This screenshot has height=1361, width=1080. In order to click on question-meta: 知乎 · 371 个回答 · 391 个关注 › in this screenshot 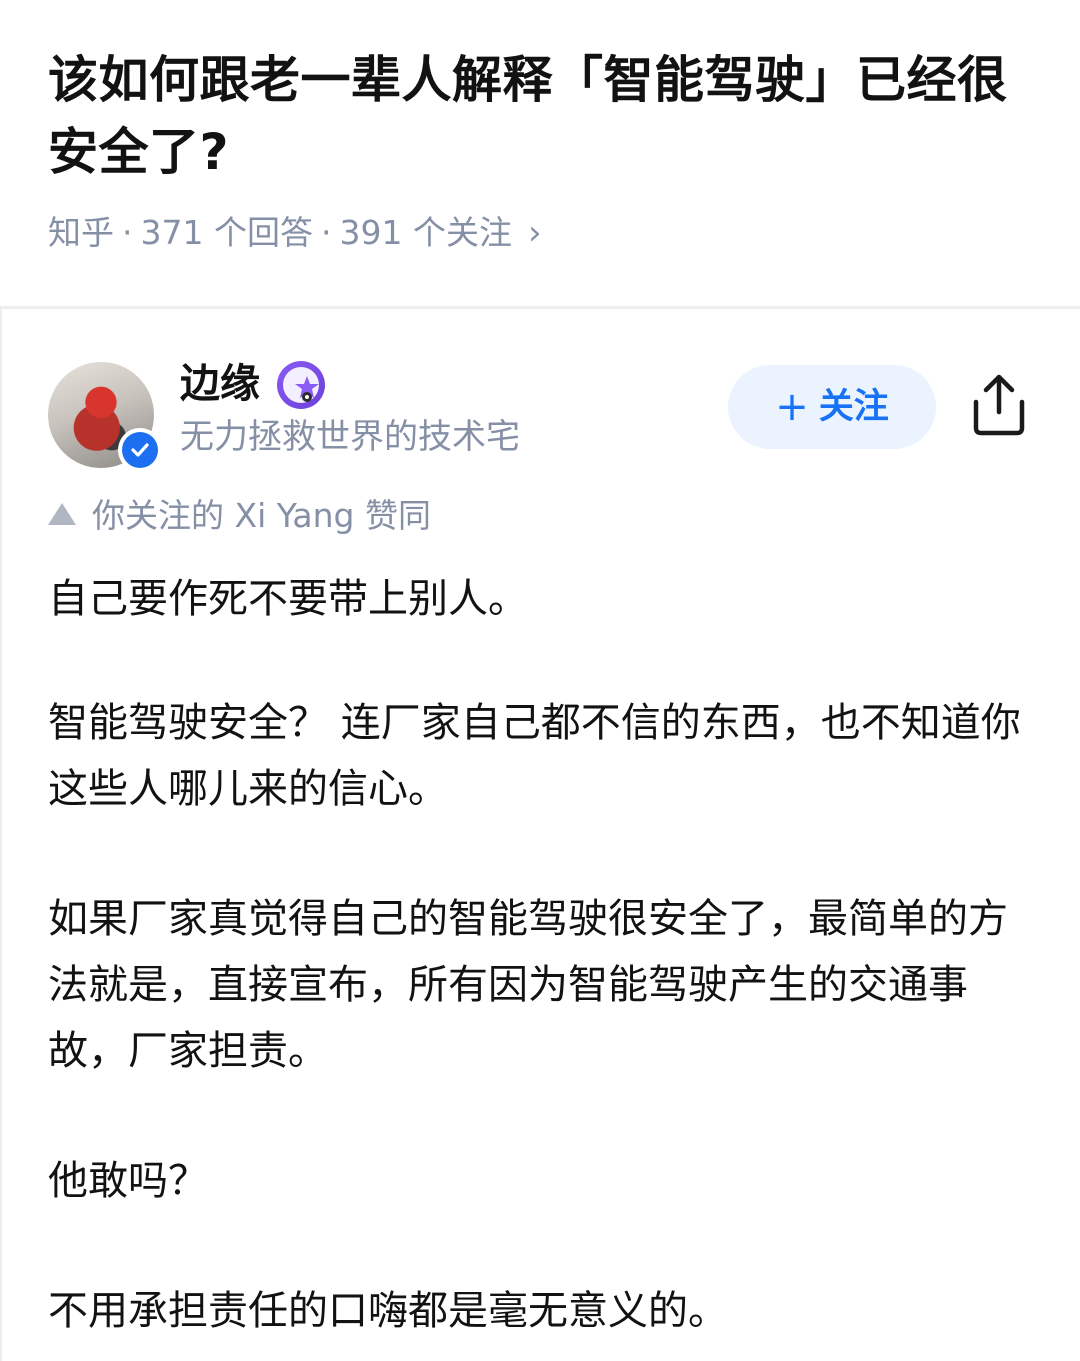, I will do `click(295, 232)`.